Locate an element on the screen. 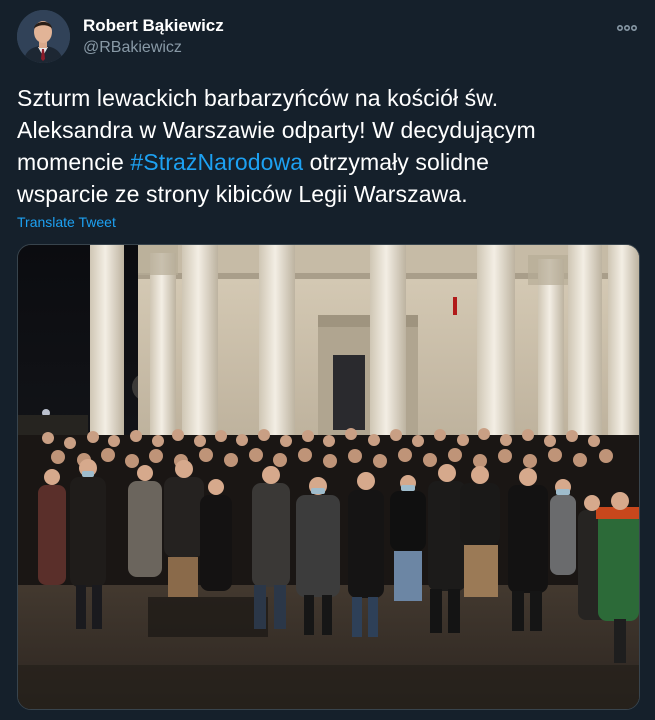 The width and height of the screenshot is (655, 720). author-handle: @RBakiewicz is located at coordinates (153, 48).